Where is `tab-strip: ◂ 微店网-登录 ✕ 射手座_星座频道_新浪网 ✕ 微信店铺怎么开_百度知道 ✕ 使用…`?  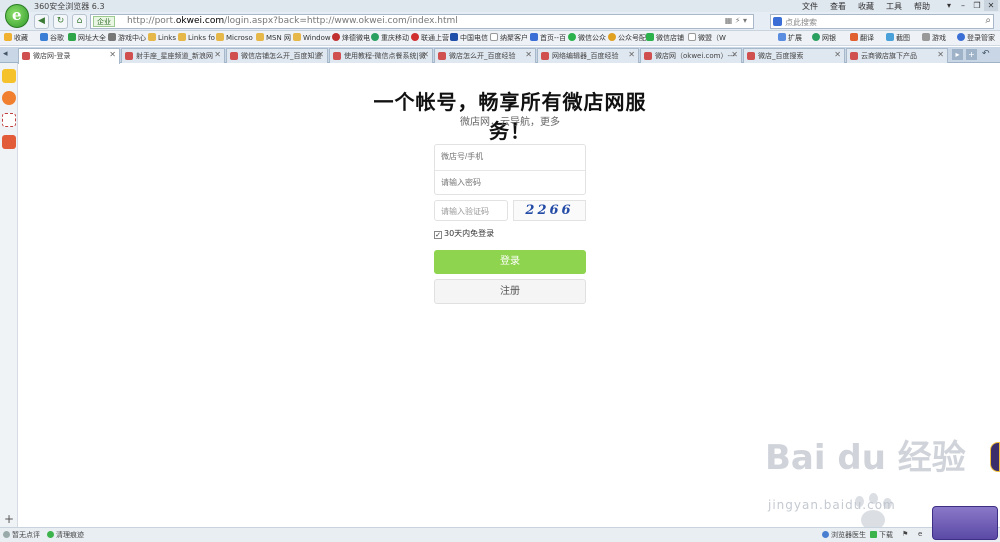
tab-strip: ◂ 微店网-登录 ✕ 射手座_星座频道_新浪网 ✕ 微信店铺怎么开_百度知道 ✕ 使用… is located at coordinates (500, 55).